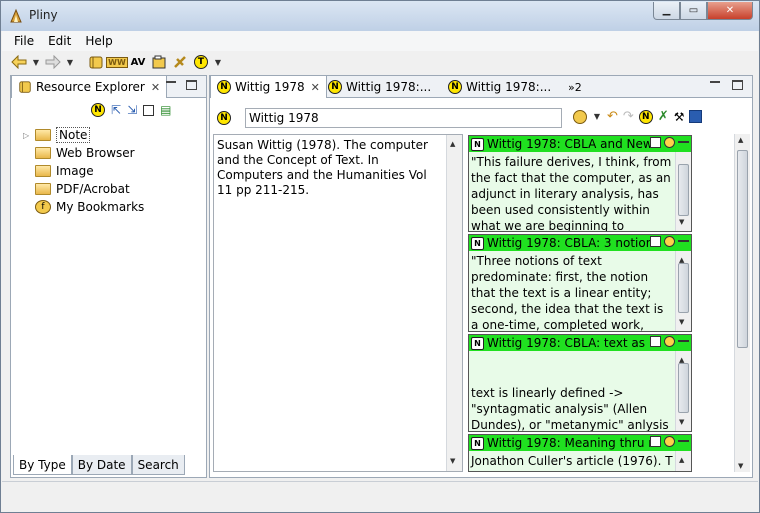 Image resolution: width=760 pixels, height=513 pixels. I want to click on resource-icon, so click(96, 62).